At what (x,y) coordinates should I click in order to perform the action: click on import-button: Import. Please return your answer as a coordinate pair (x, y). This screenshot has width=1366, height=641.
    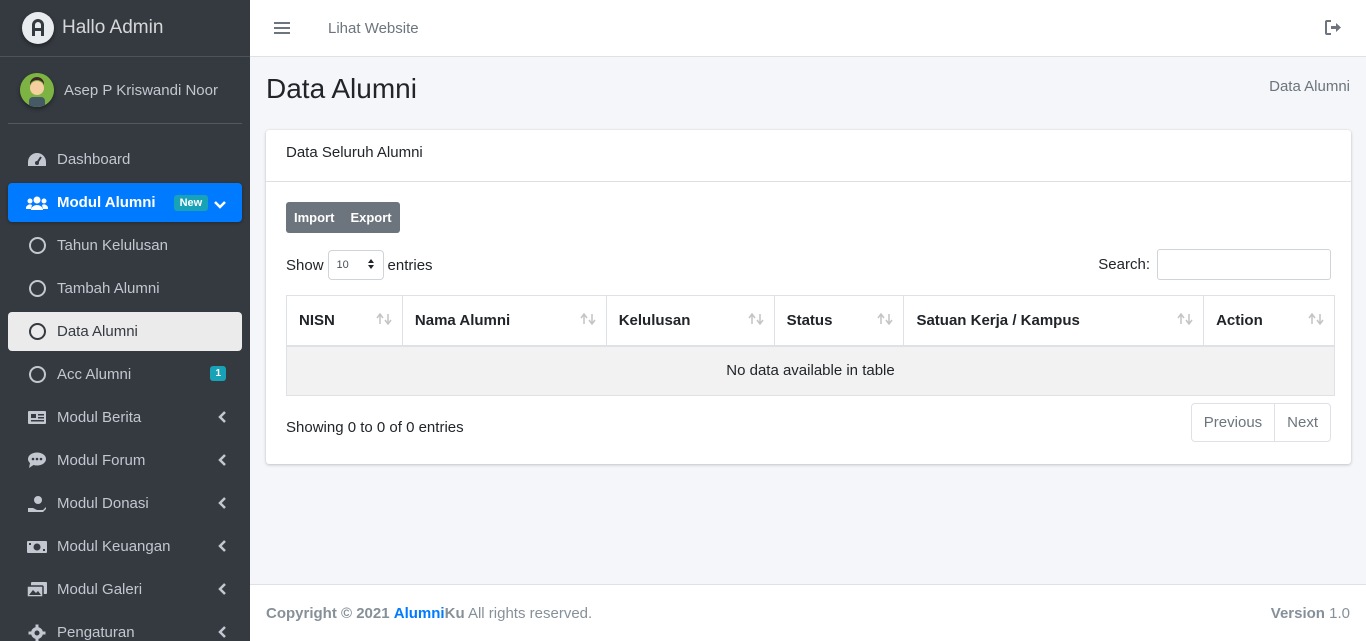
    Looking at the image, I should click on (314, 217).